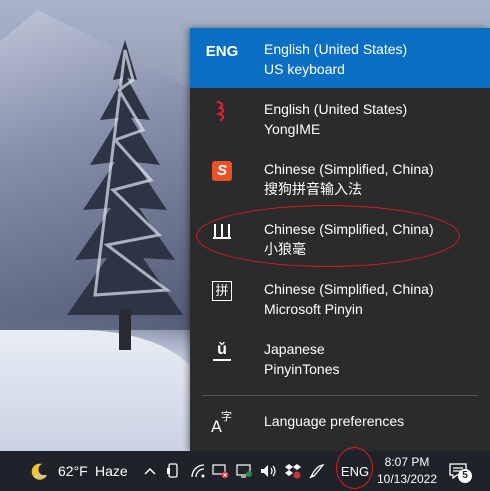 The width and height of the screenshot is (490, 491). Describe the element at coordinates (226, 416) in the screenshot. I see `svg-text: 字` at that location.